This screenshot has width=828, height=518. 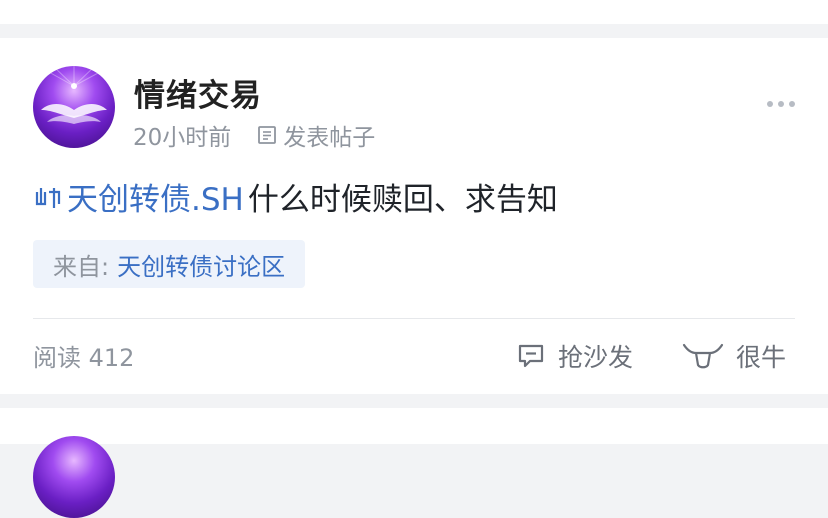 What do you see at coordinates (81, 266) in the screenshot?
I see `source-label: 来自:` at bounding box center [81, 266].